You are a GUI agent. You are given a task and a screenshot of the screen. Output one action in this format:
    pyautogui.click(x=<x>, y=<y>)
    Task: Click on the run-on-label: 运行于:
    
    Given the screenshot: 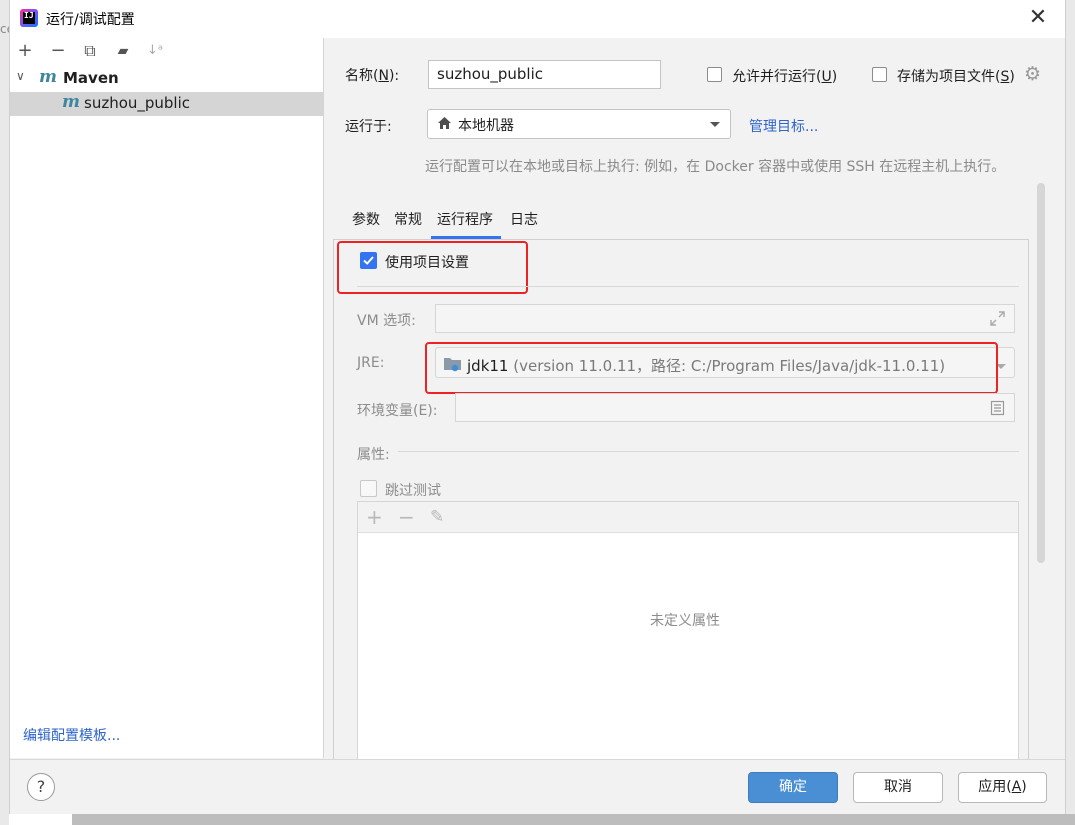 What is the action you would take?
    pyautogui.click(x=368, y=127)
    